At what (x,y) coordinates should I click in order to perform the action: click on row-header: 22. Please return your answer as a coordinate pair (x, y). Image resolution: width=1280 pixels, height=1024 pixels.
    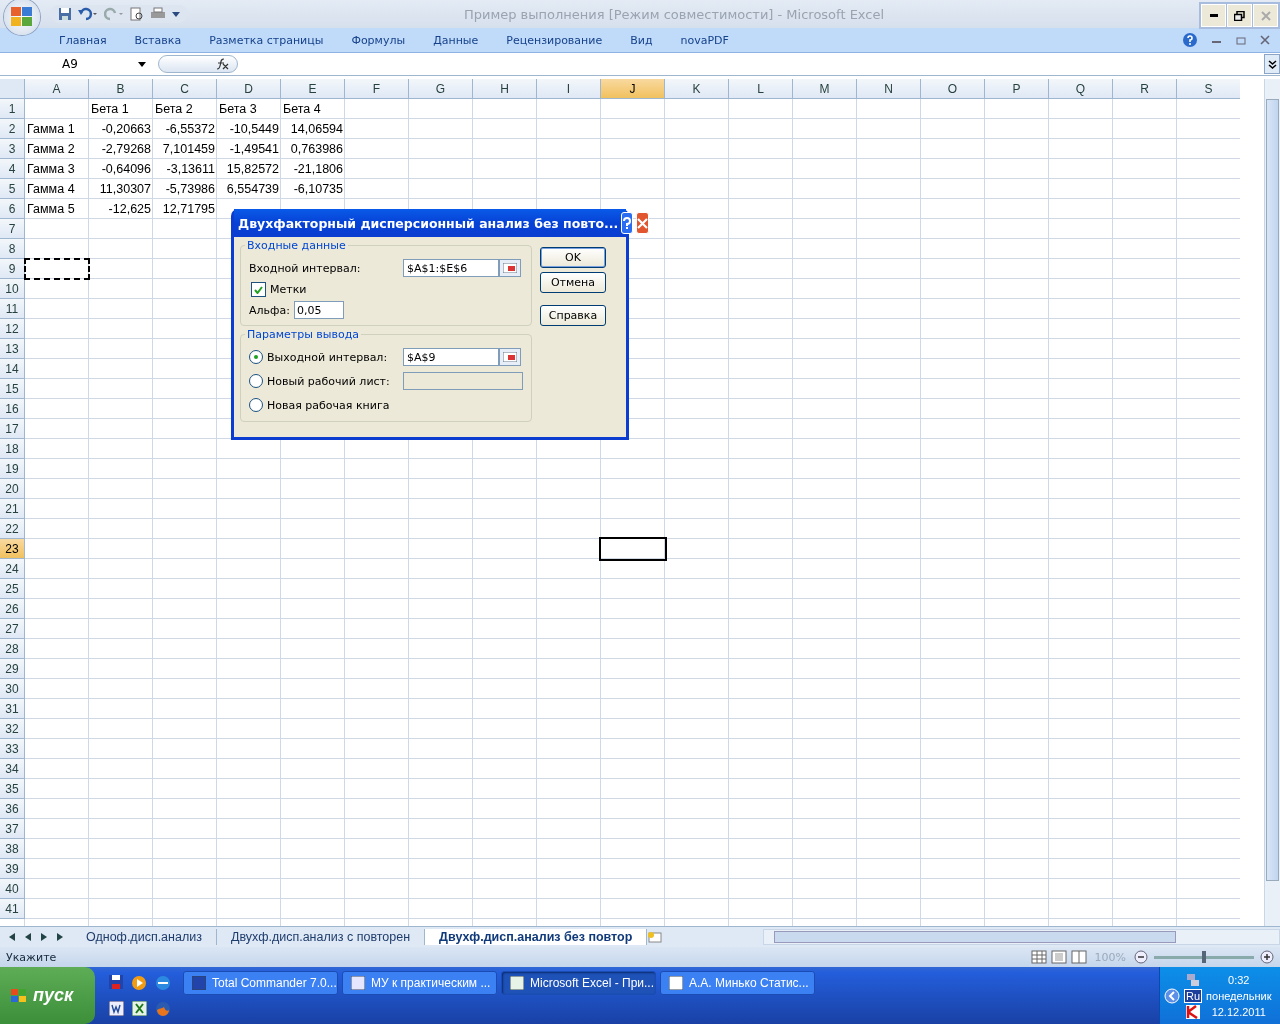
    Looking at the image, I should click on (12, 529).